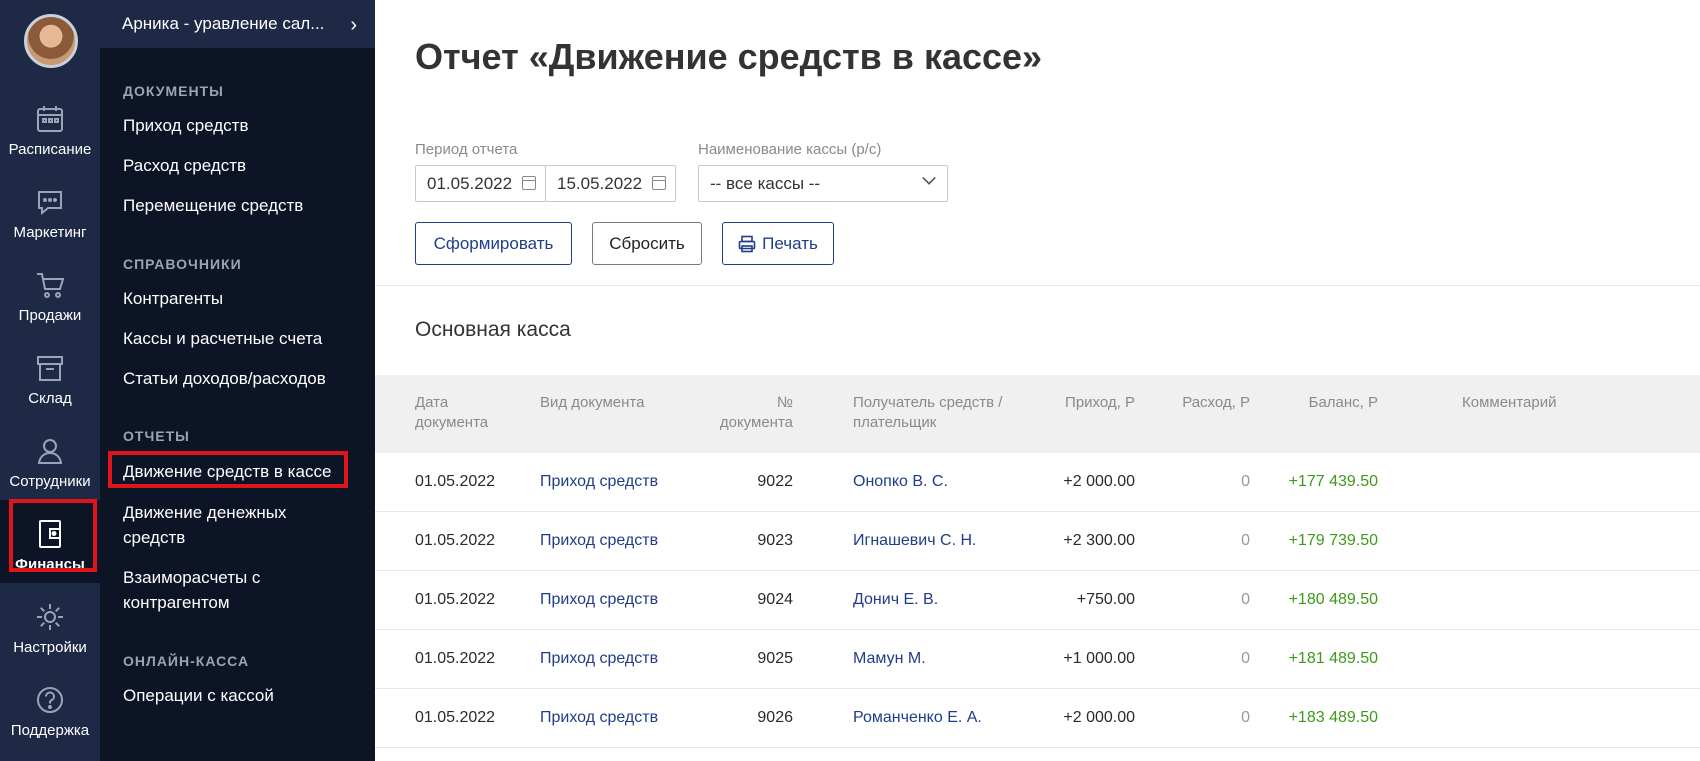 This screenshot has width=1700, height=761. I want to click on period-label: Период отчета, so click(466, 149).